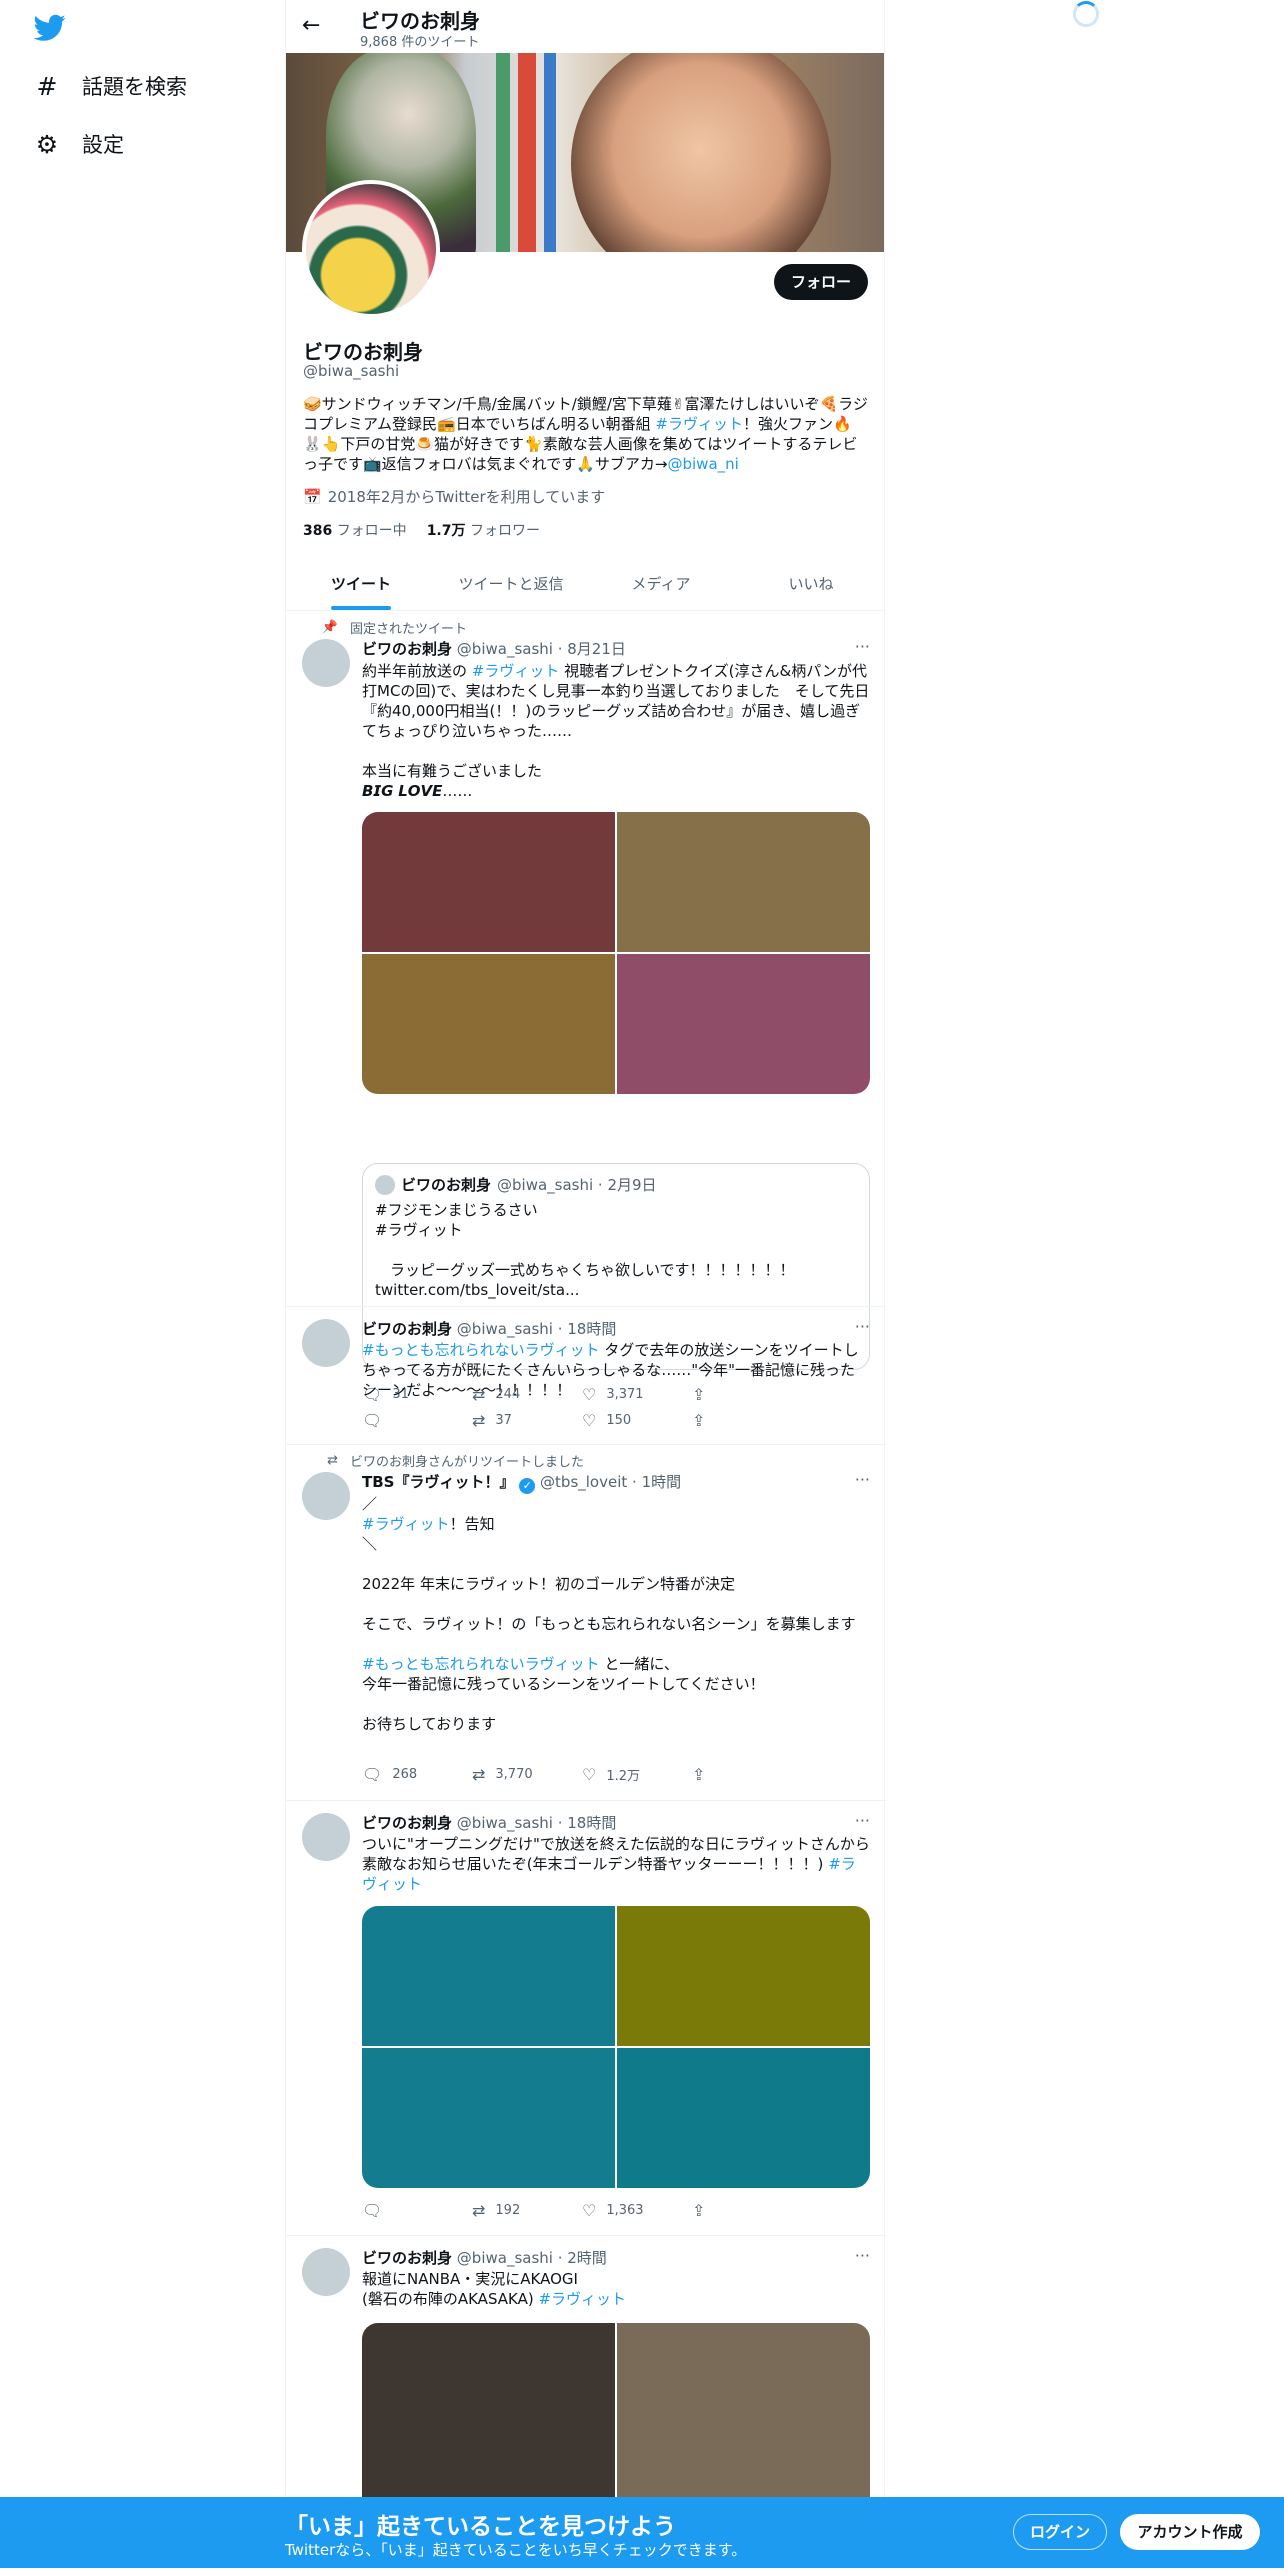 This screenshot has height=2568, width=1284. I want to click on retweet-context: ⇄ ビワのお刺身さんがリツイートしました, so click(443, 1460).